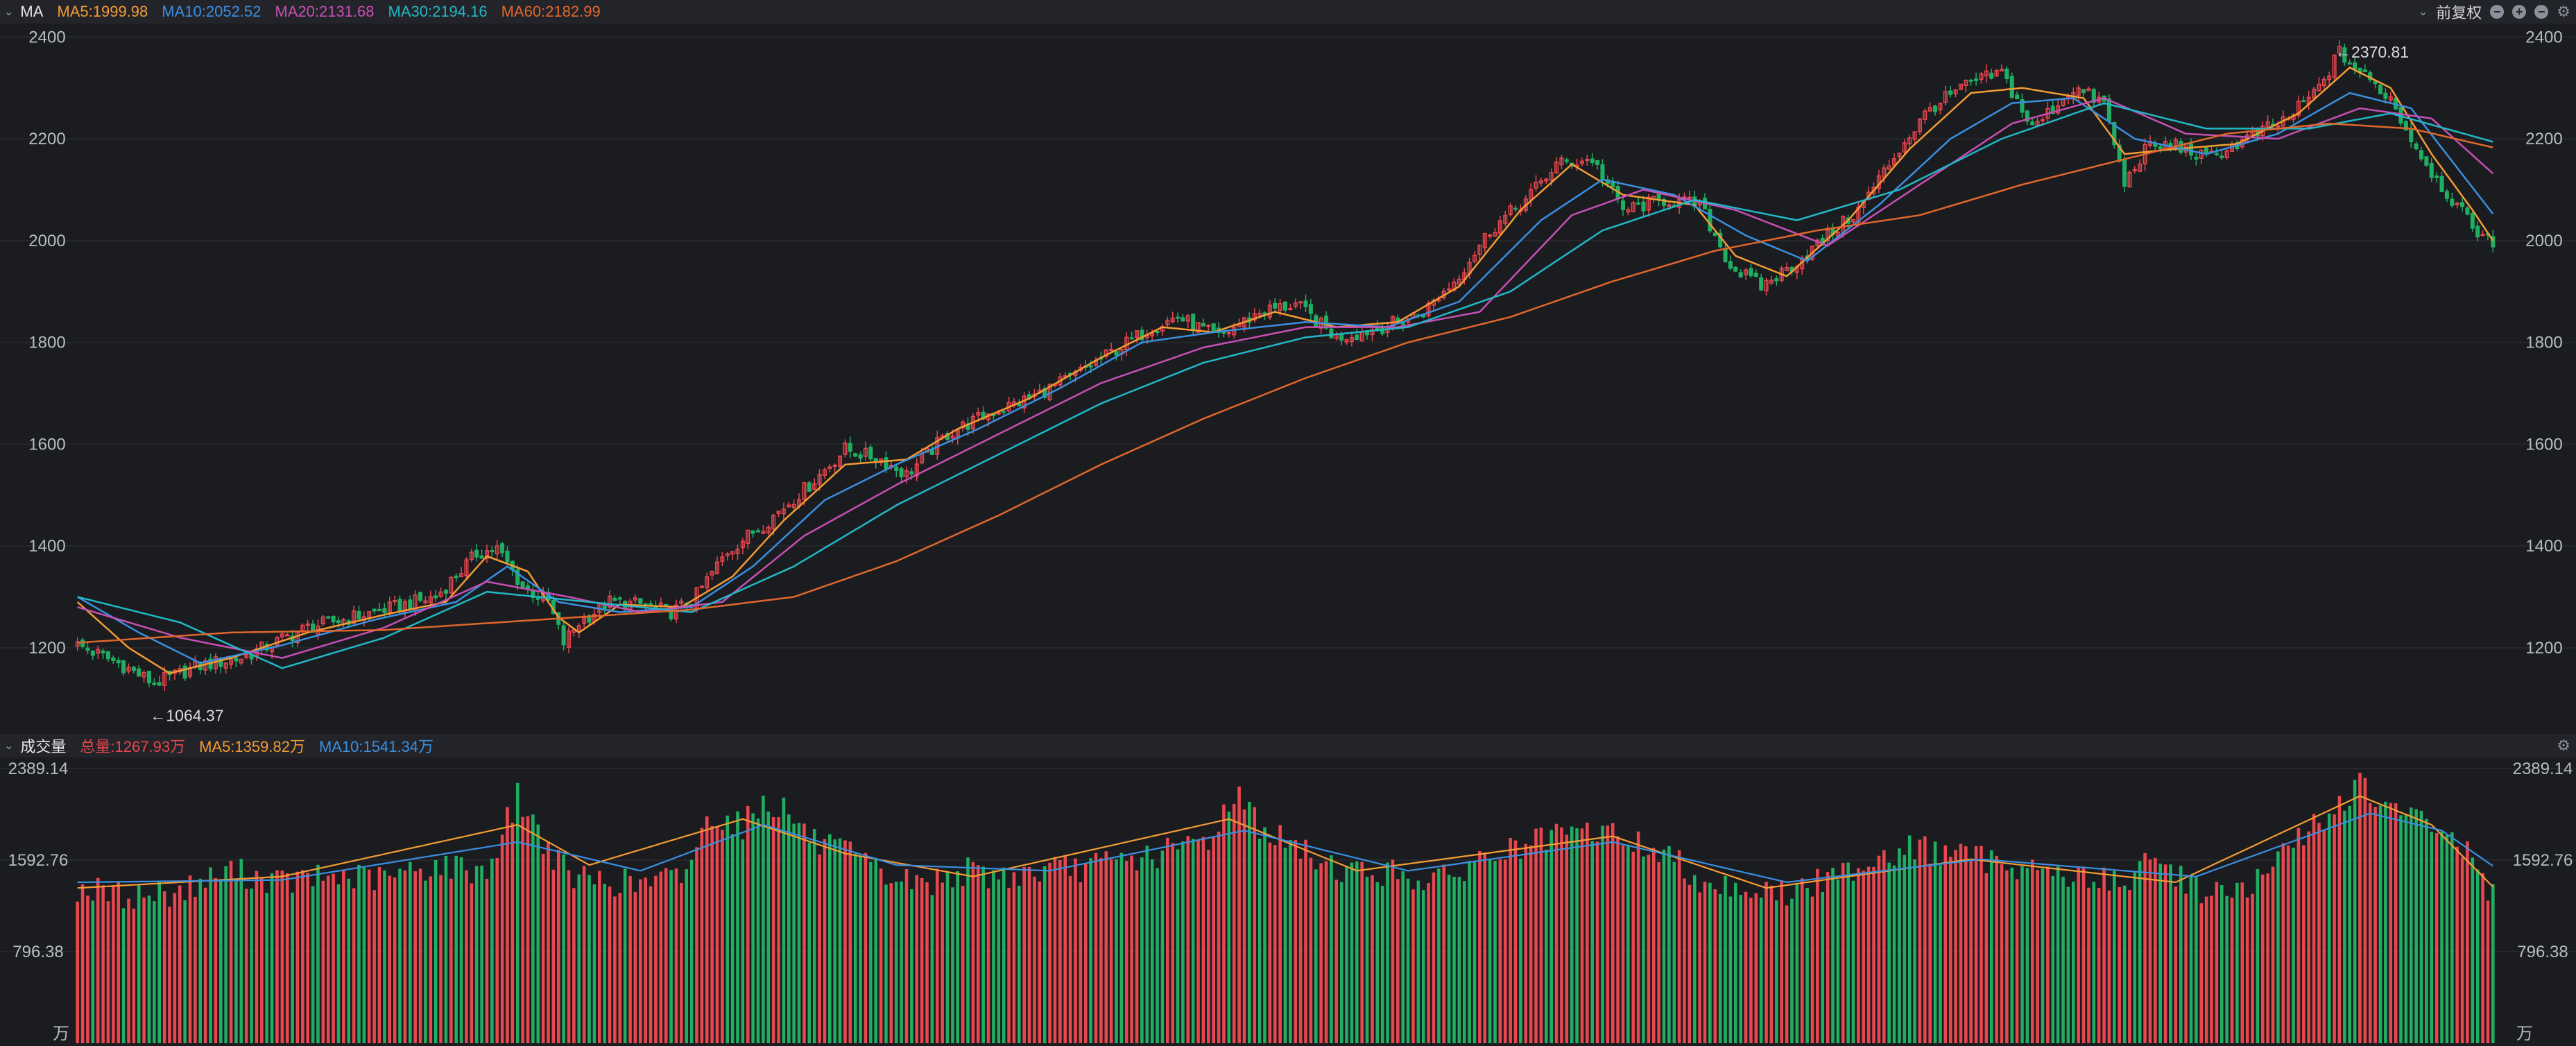 This screenshot has height=1046, width=2576. What do you see at coordinates (2543, 648) in the screenshot?
I see `price-ytick-right: 1200` at bounding box center [2543, 648].